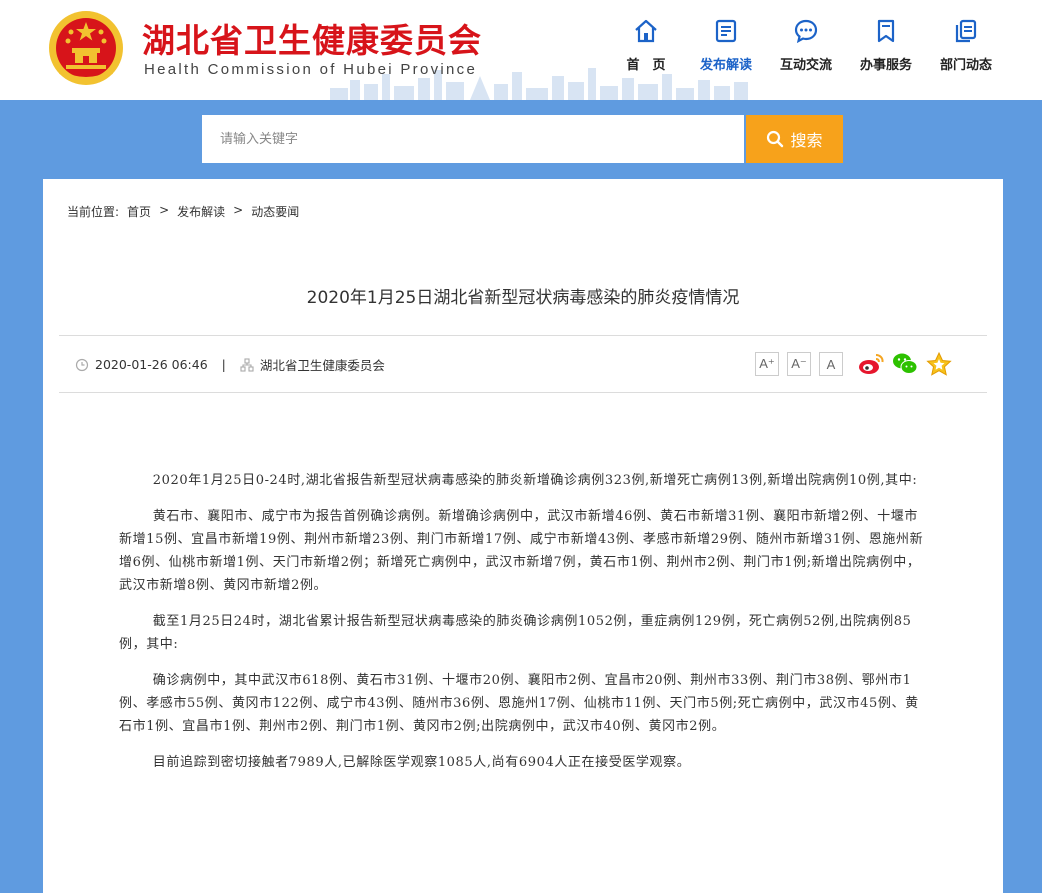 This screenshot has height=893, width=1042. Describe the element at coordinates (799, 364) in the screenshot. I see `font-decrease-button: A⁻` at that location.